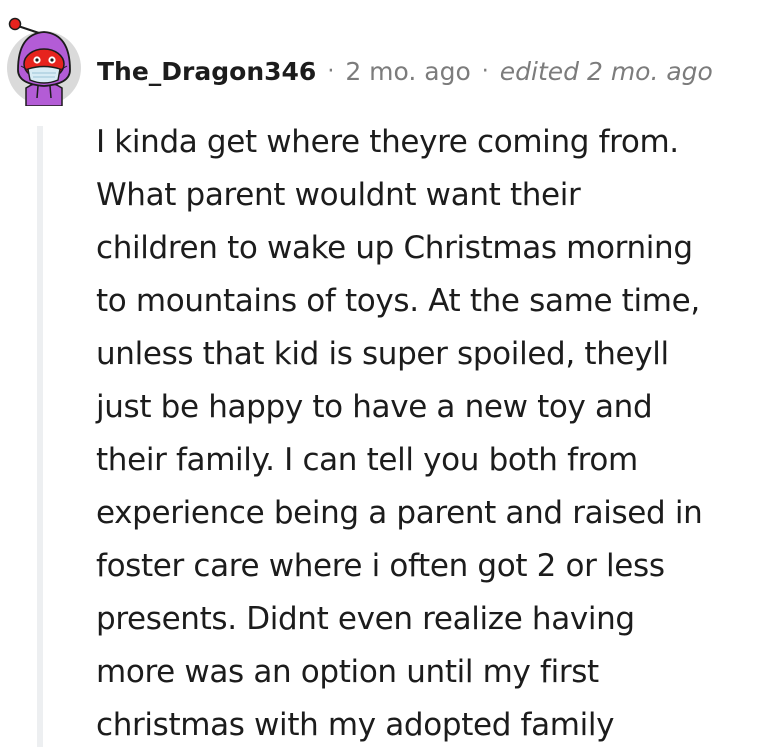 Image resolution: width=771 pixels, height=752 pixels. I want to click on comment-body-line: unless that kid is super spoiled, theyll, so click(382, 354).